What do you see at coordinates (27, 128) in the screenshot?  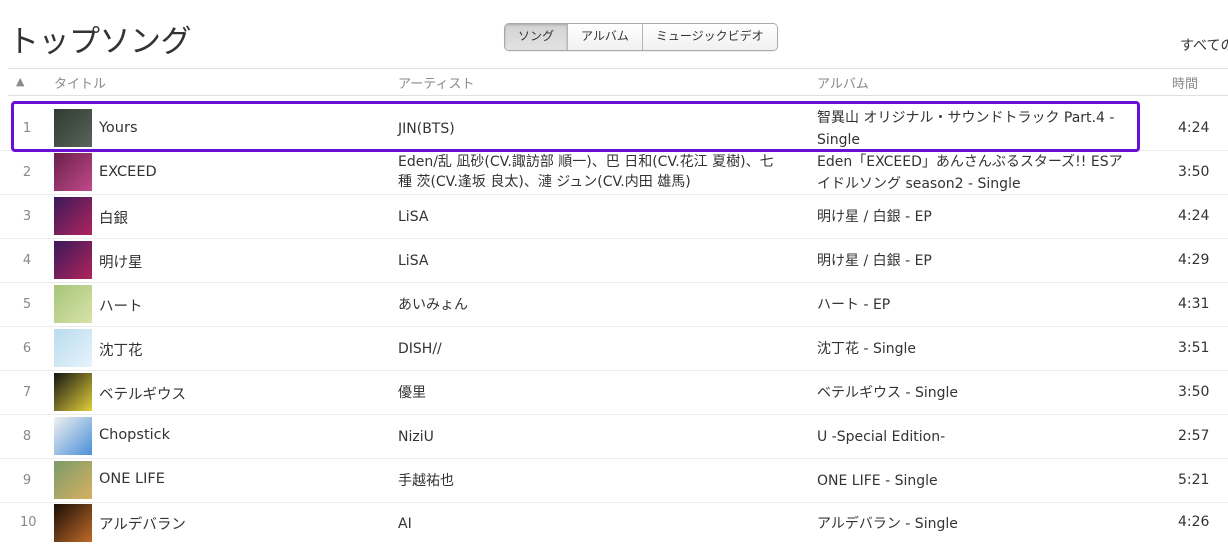 I see `track-number: 1` at bounding box center [27, 128].